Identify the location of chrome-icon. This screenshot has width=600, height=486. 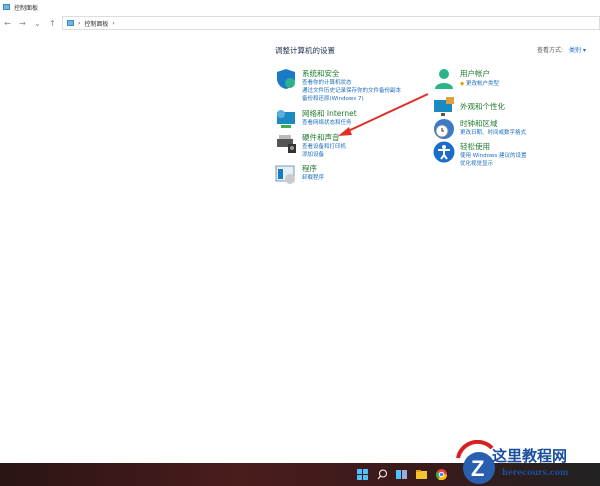
(441, 475).